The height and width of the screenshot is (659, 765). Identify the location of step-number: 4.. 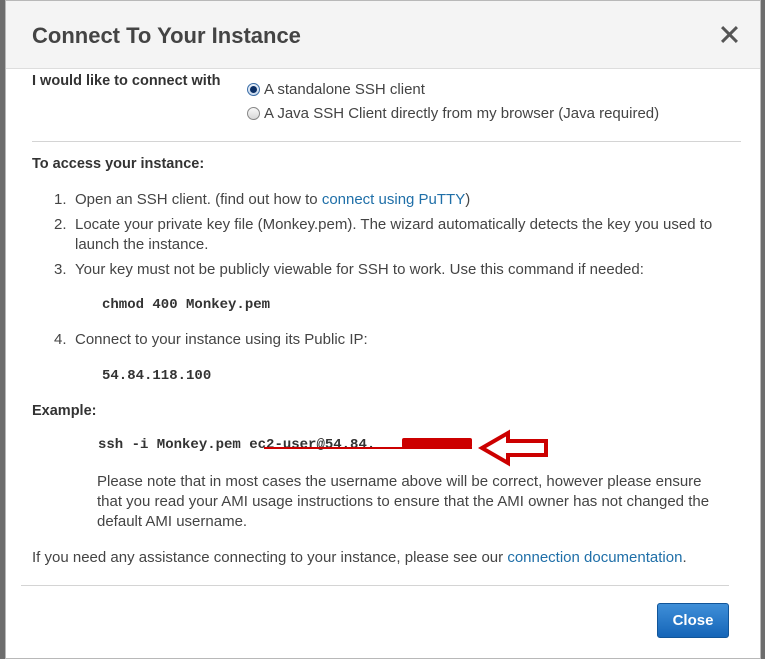
(60, 339).